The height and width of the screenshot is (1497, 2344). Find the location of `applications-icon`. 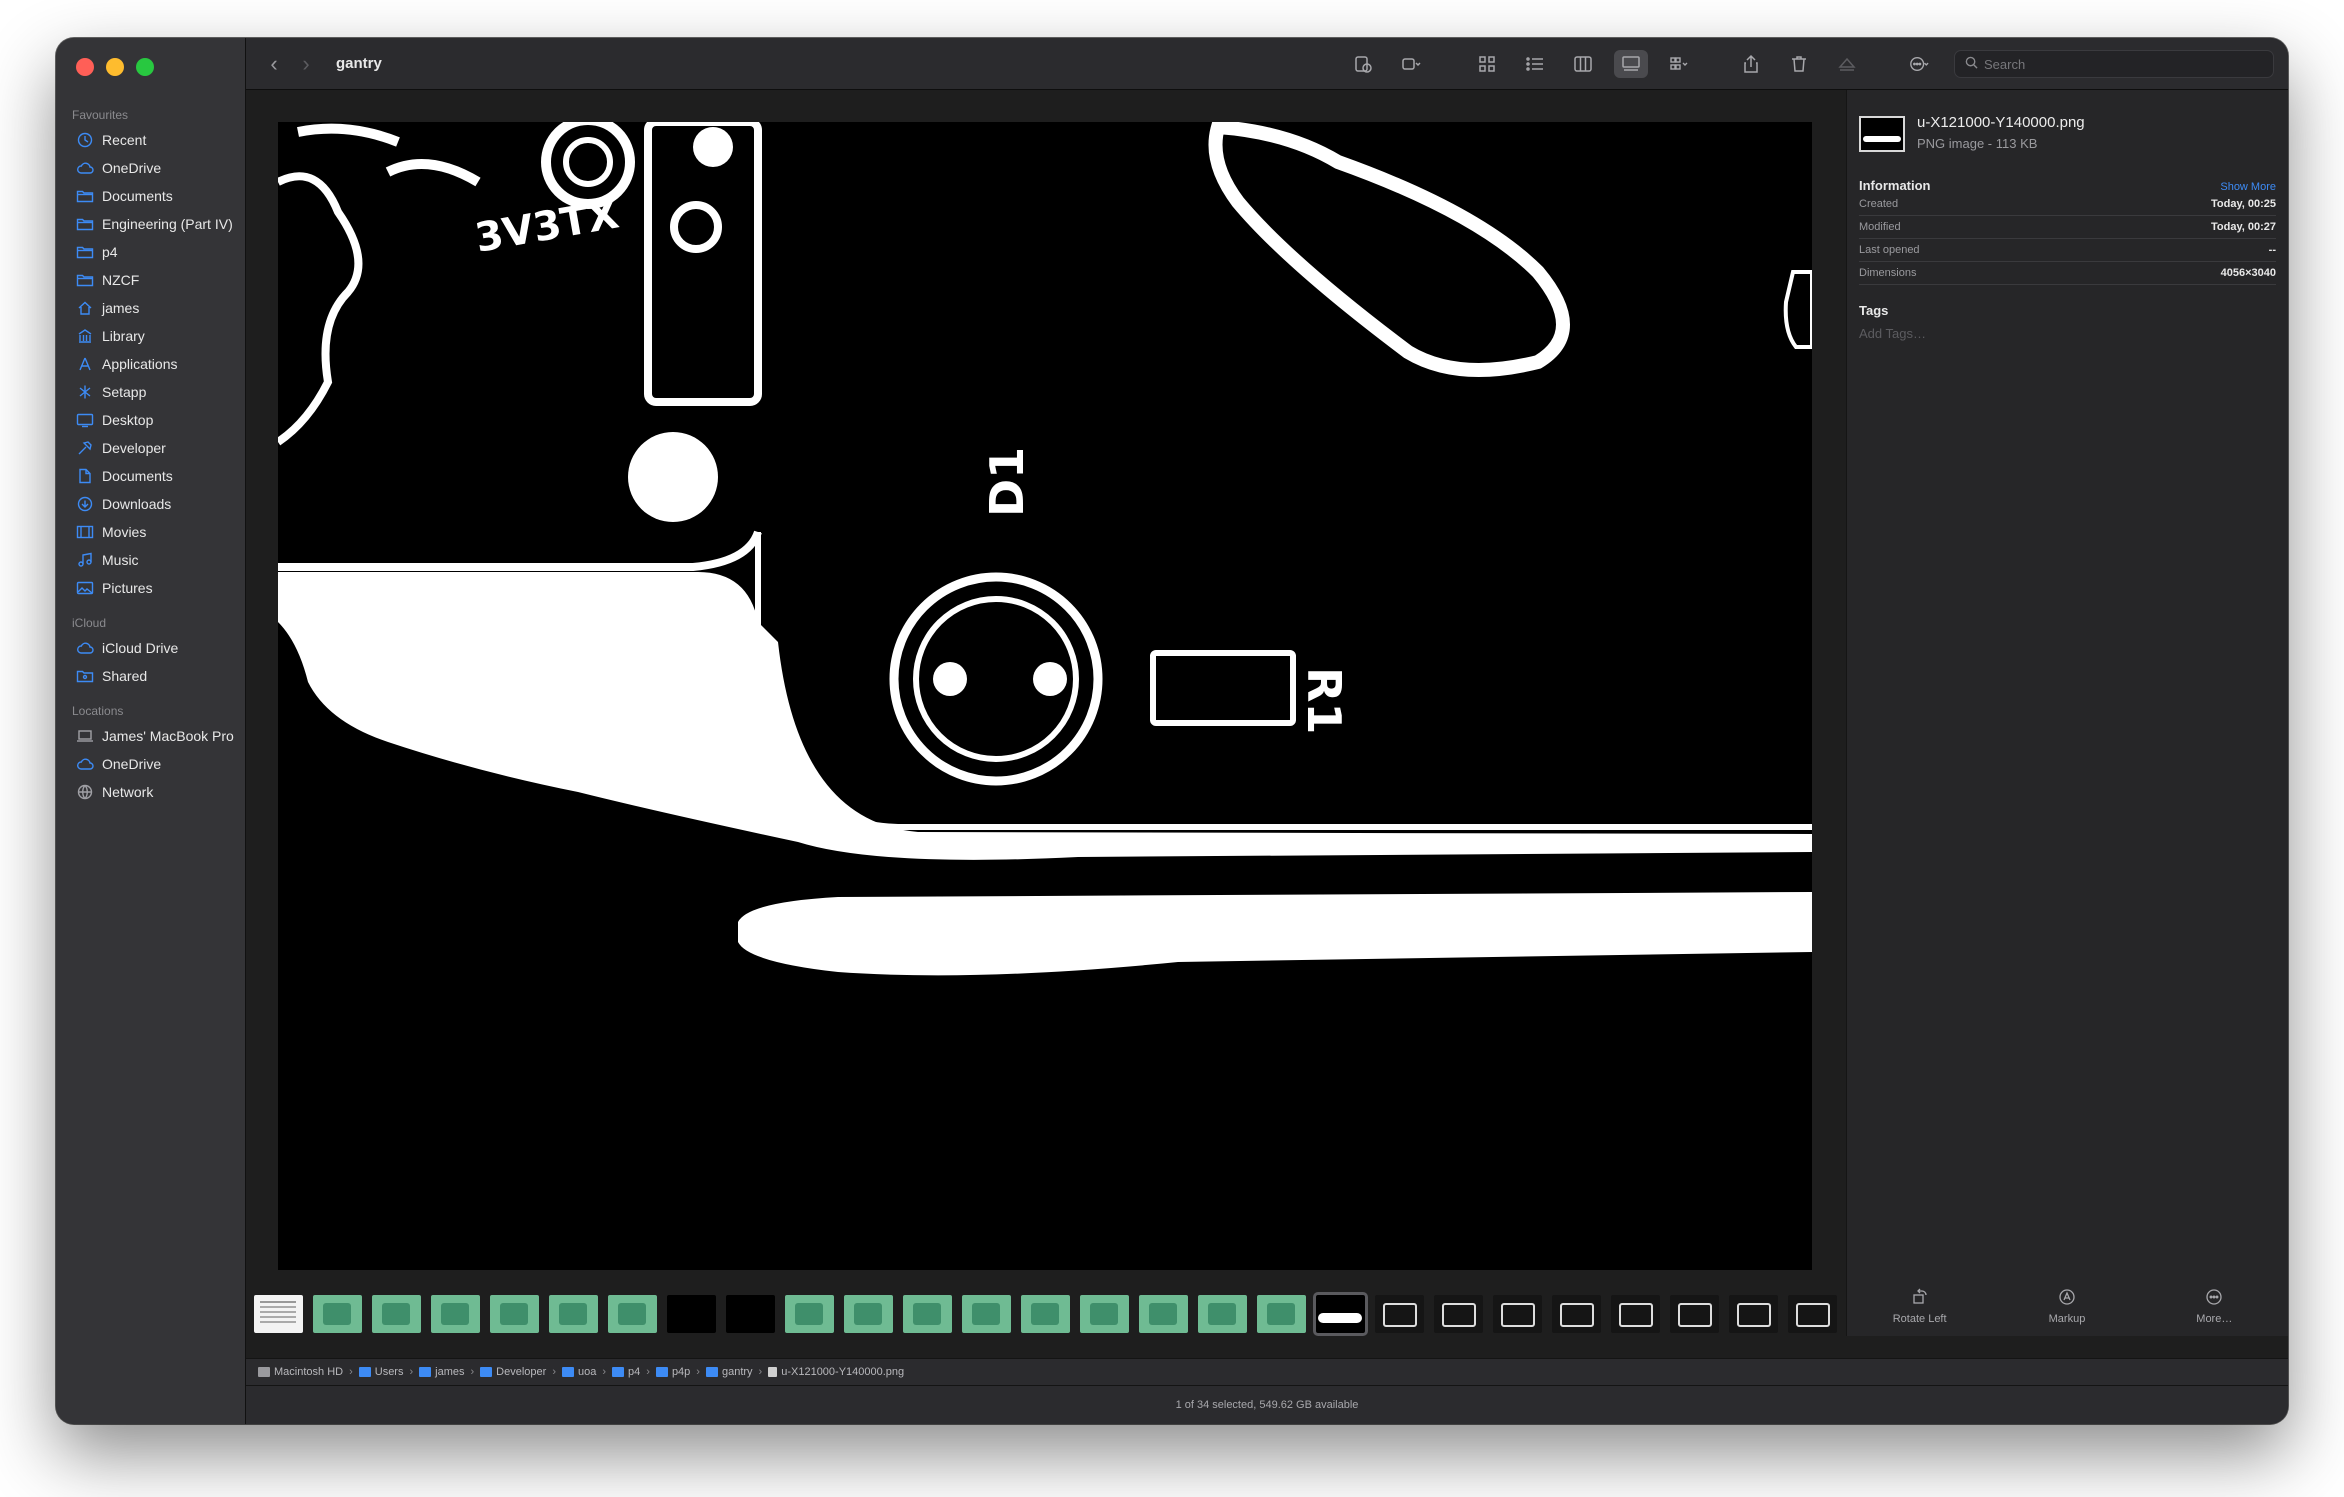

applications-icon is located at coordinates (85, 364).